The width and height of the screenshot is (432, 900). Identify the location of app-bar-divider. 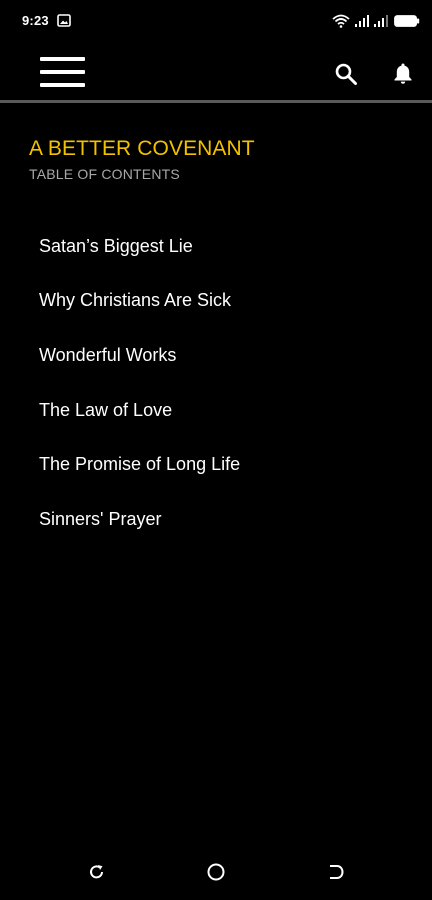
(216, 101).